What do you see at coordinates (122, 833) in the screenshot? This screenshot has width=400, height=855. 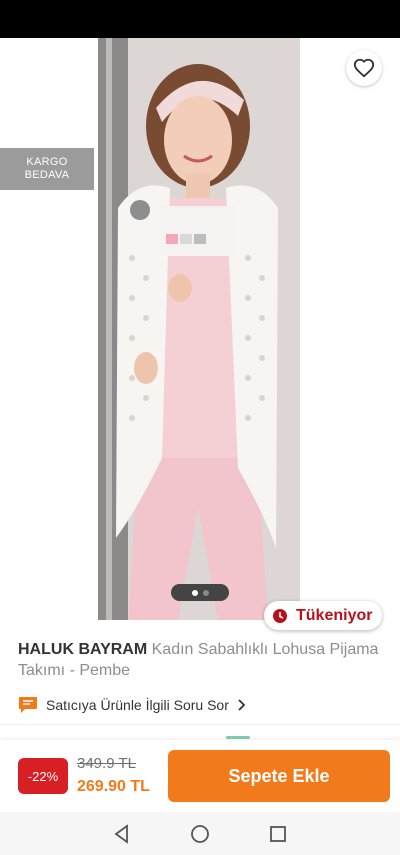 I see `back-triangle-icon` at bounding box center [122, 833].